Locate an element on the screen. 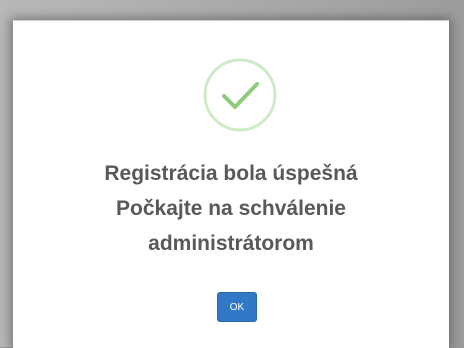 Image resolution: width=464 pixels, height=348 pixels. message-line-1: Registrácia bola úspešná is located at coordinates (231, 173).